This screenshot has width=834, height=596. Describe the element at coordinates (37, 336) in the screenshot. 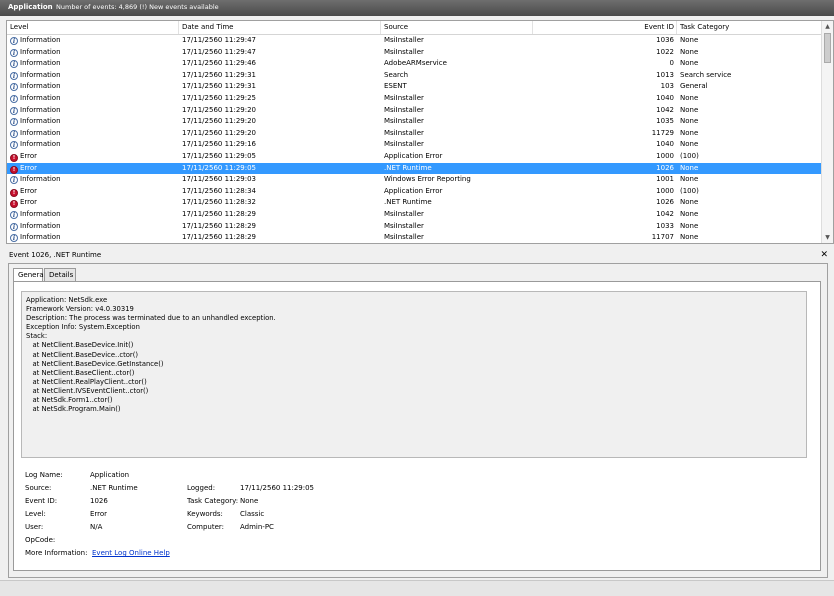

I see `description-line: Stack:` at that location.